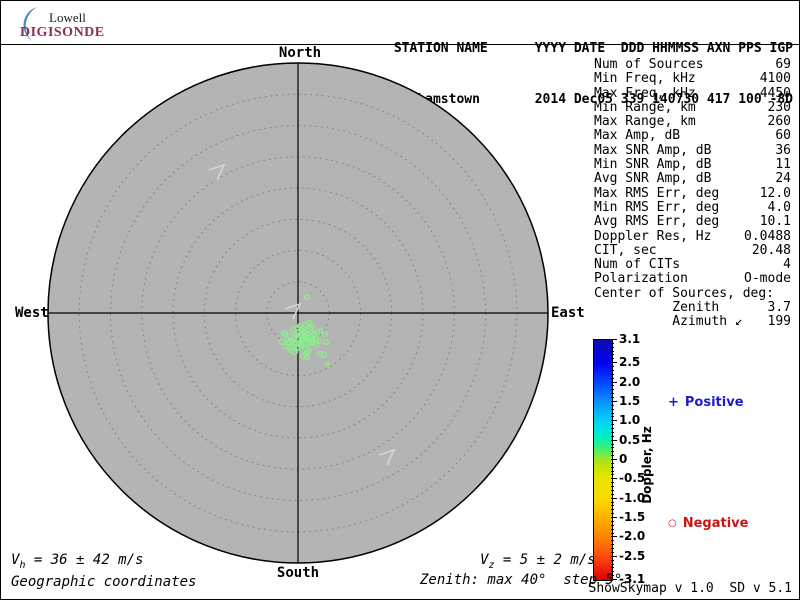  I want to click on stats-row: Avg SNR Amp, dB 24, so click(692, 179).